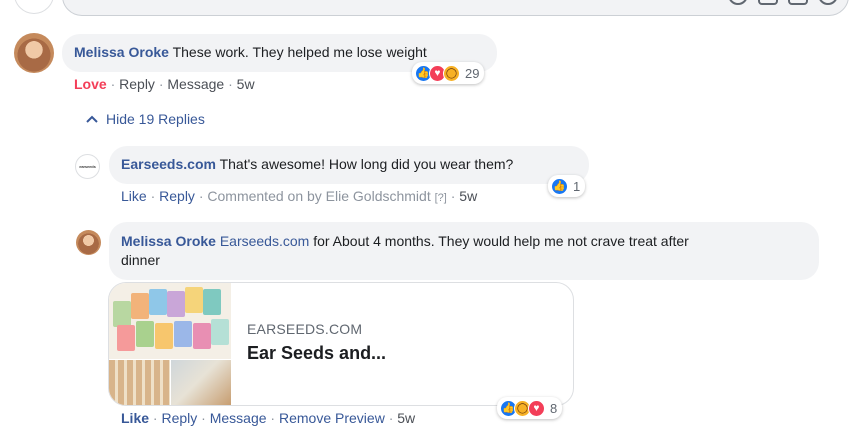 This screenshot has height=430, width=858. Describe the element at coordinates (319, 196) in the screenshot. I see `commented-on-text: Commented on by Elie Goldschmidt` at that location.